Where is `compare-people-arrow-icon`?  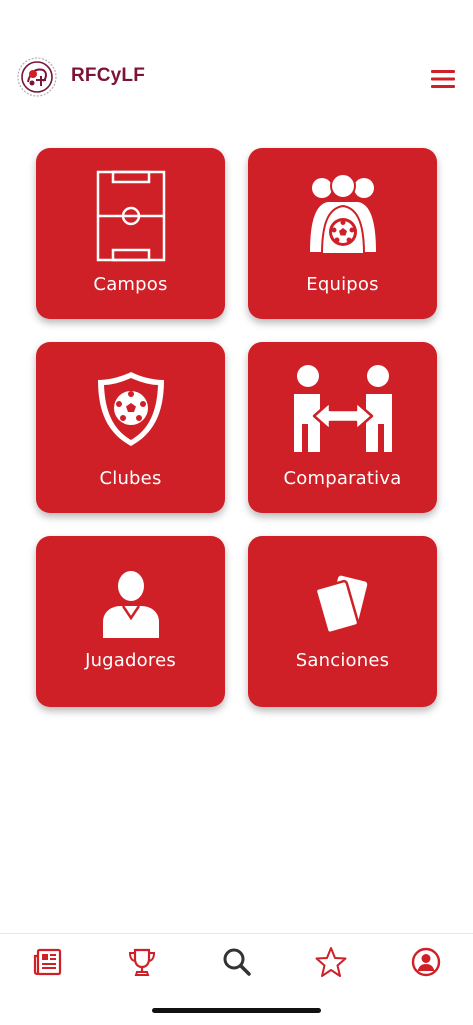
compare-people-arrow-icon is located at coordinates (343, 412).